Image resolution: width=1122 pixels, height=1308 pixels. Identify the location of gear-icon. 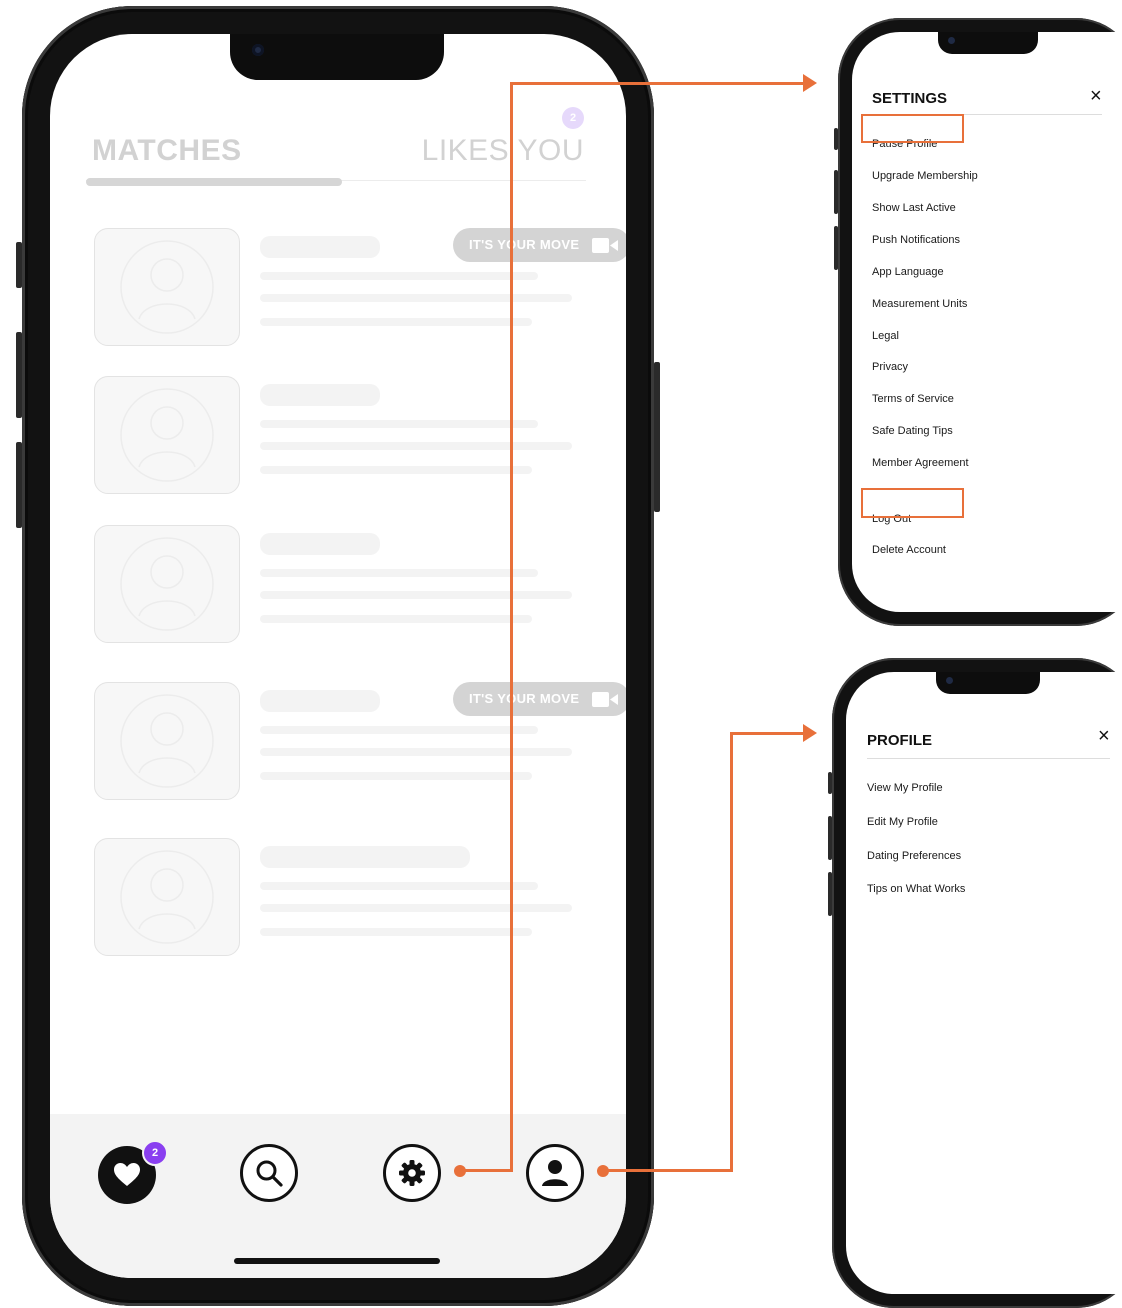
(412, 1173).